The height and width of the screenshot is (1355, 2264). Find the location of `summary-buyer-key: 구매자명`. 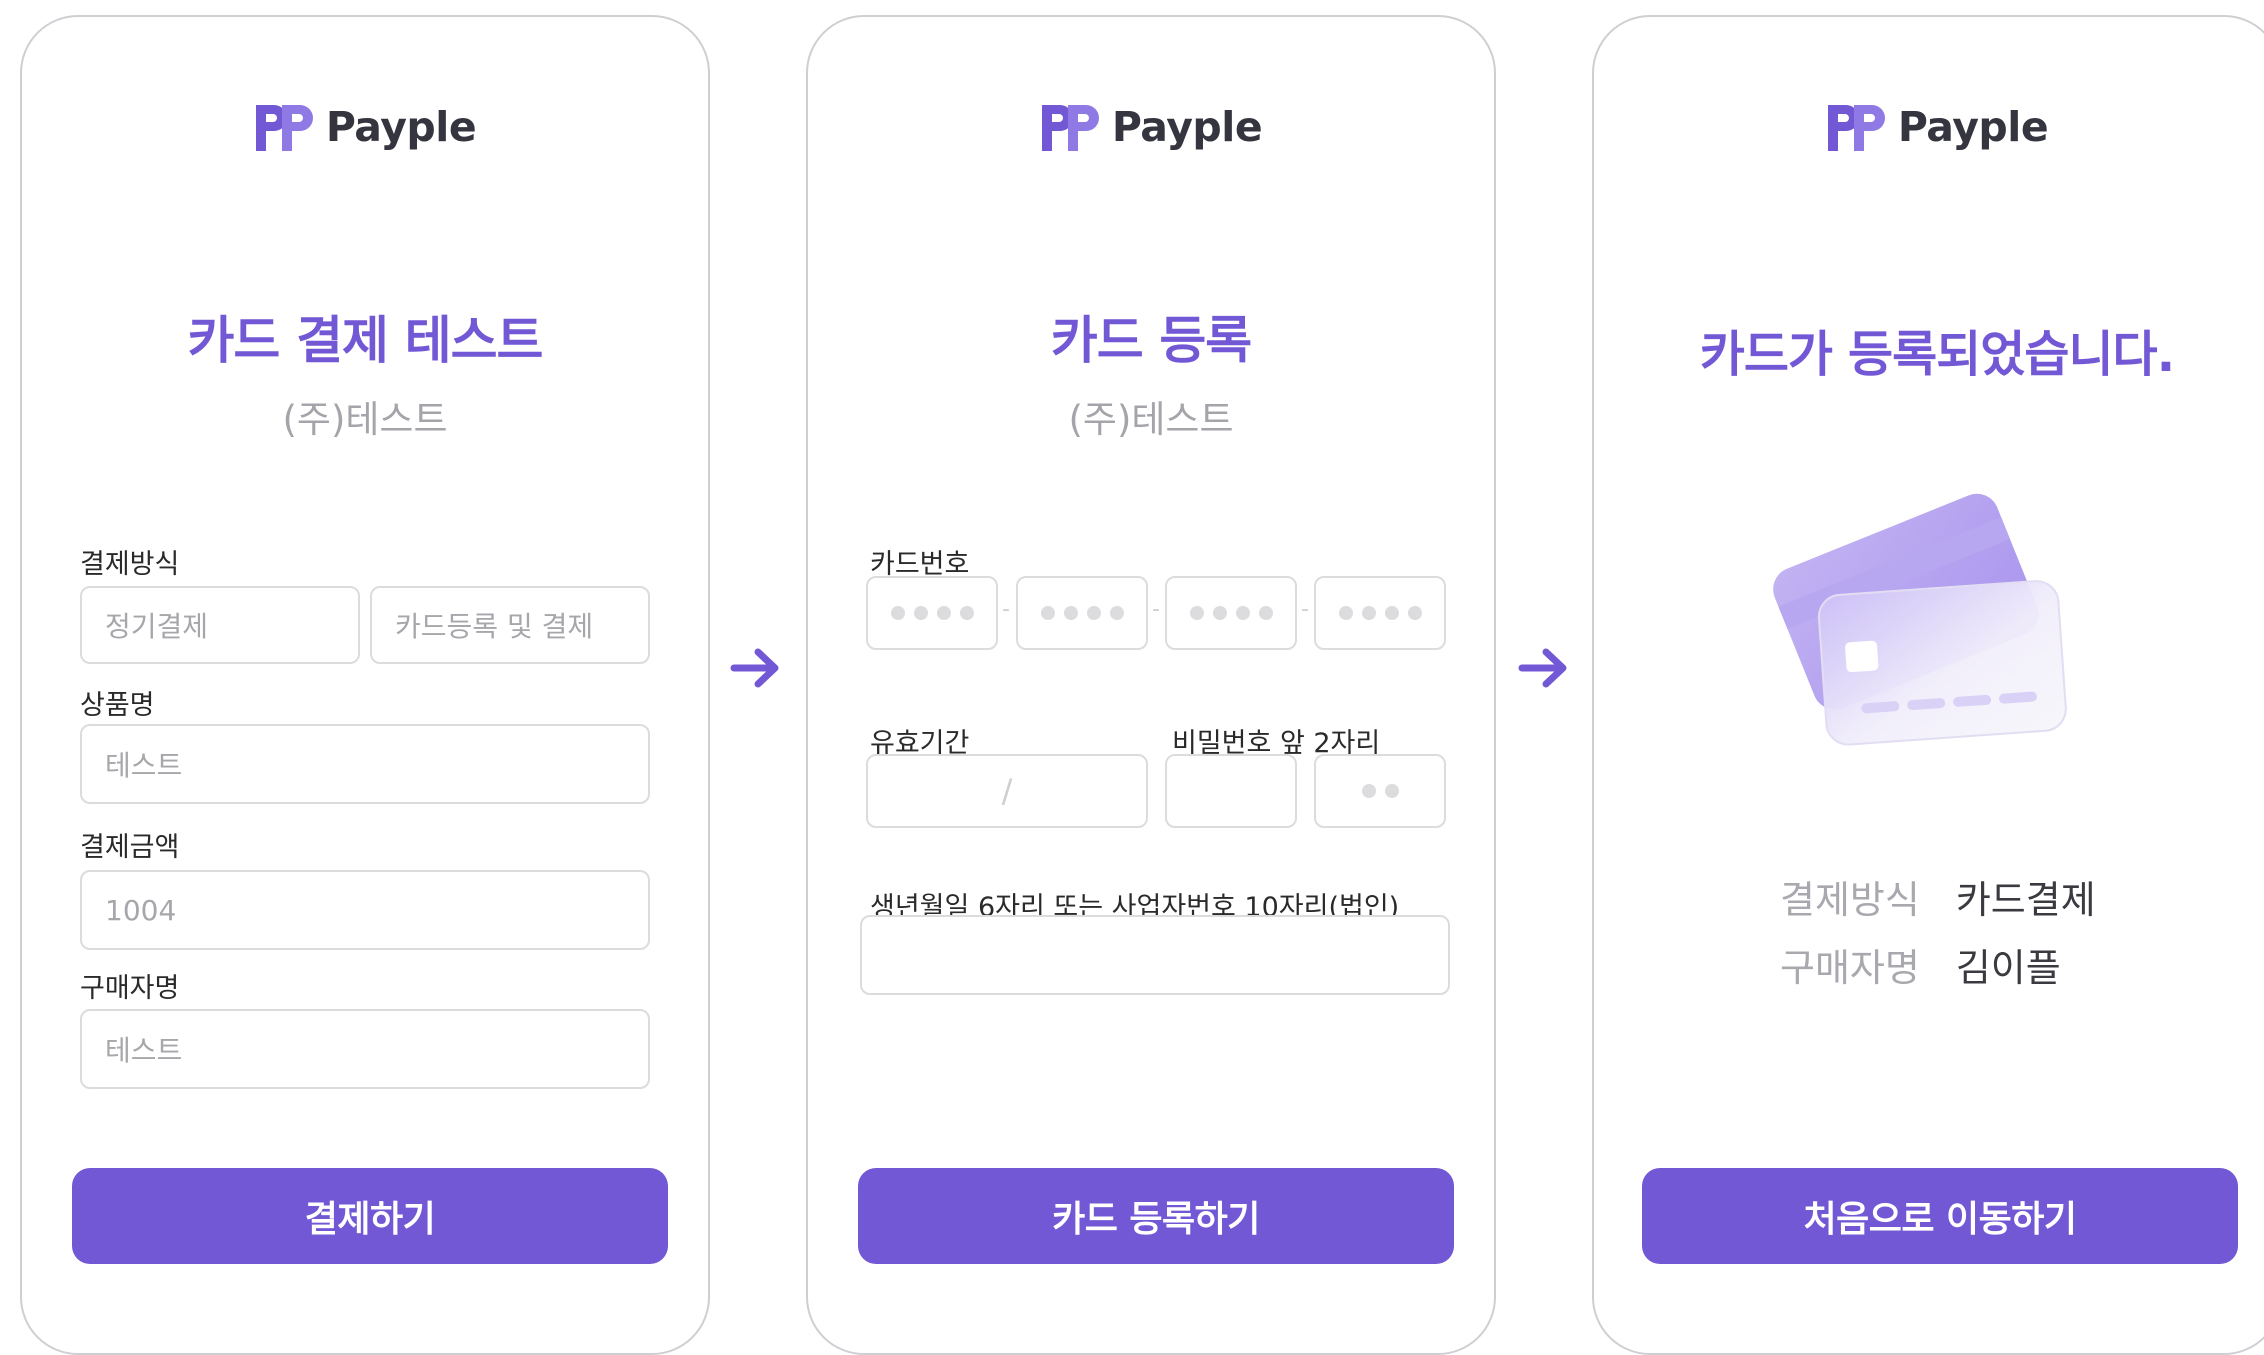

summary-buyer-key: 구매자명 is located at coordinates (1850, 968).